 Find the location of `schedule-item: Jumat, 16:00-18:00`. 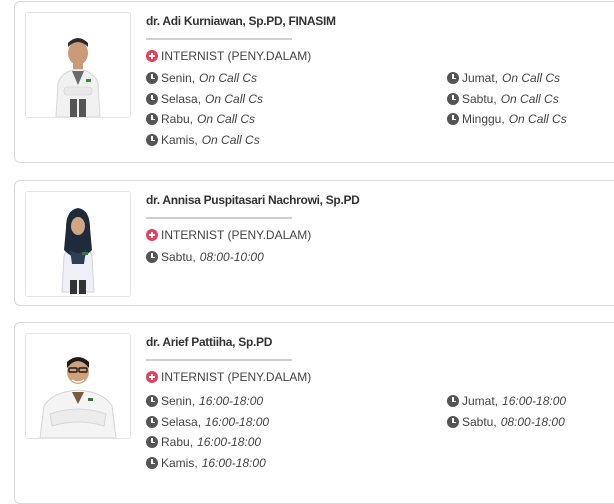

schedule-item: Jumat, 16:00-18:00 is located at coordinates (506, 401).